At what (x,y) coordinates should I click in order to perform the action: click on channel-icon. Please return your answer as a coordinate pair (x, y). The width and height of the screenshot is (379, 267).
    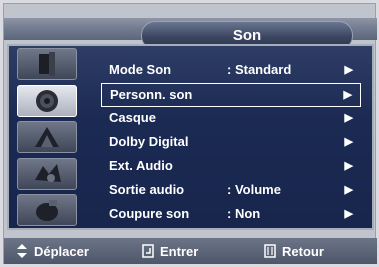
    Looking at the image, I should click on (47, 137).